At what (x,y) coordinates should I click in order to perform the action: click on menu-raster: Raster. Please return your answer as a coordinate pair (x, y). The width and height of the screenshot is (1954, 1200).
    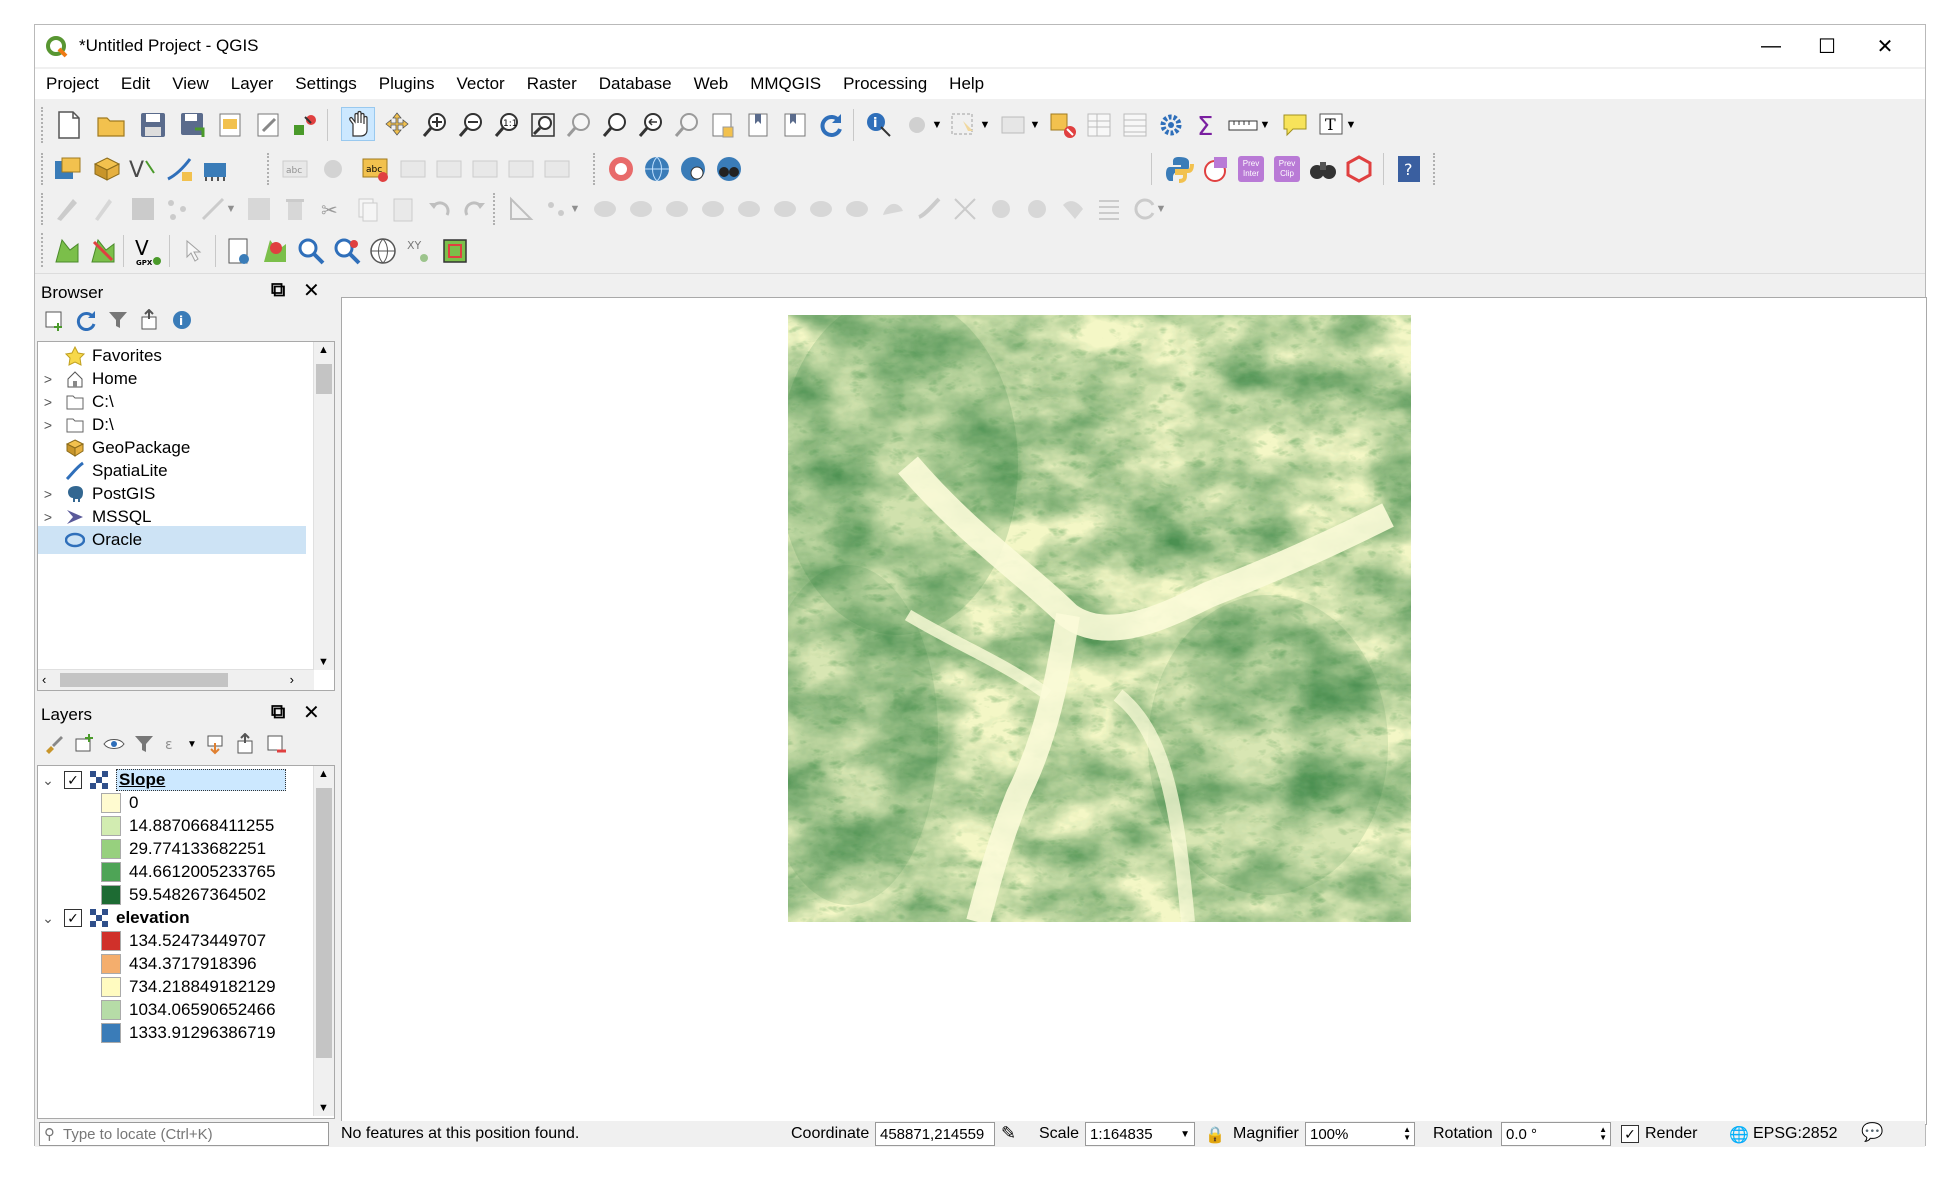
    Looking at the image, I should click on (552, 84).